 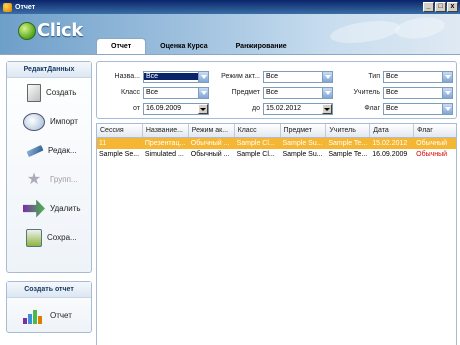 What do you see at coordinates (34, 179) in the screenshot?
I see `group-icon: ★` at bounding box center [34, 179].